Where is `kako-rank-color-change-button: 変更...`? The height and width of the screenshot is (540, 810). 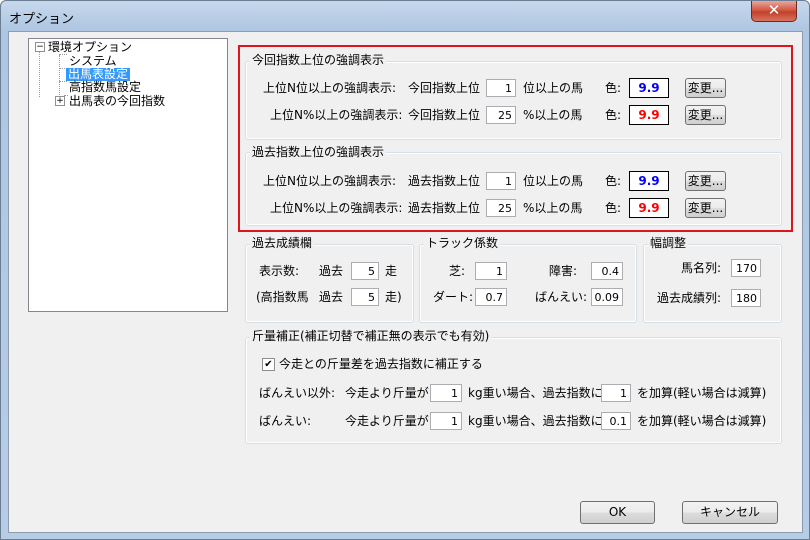 kako-rank-color-change-button: 変更... is located at coordinates (705, 181).